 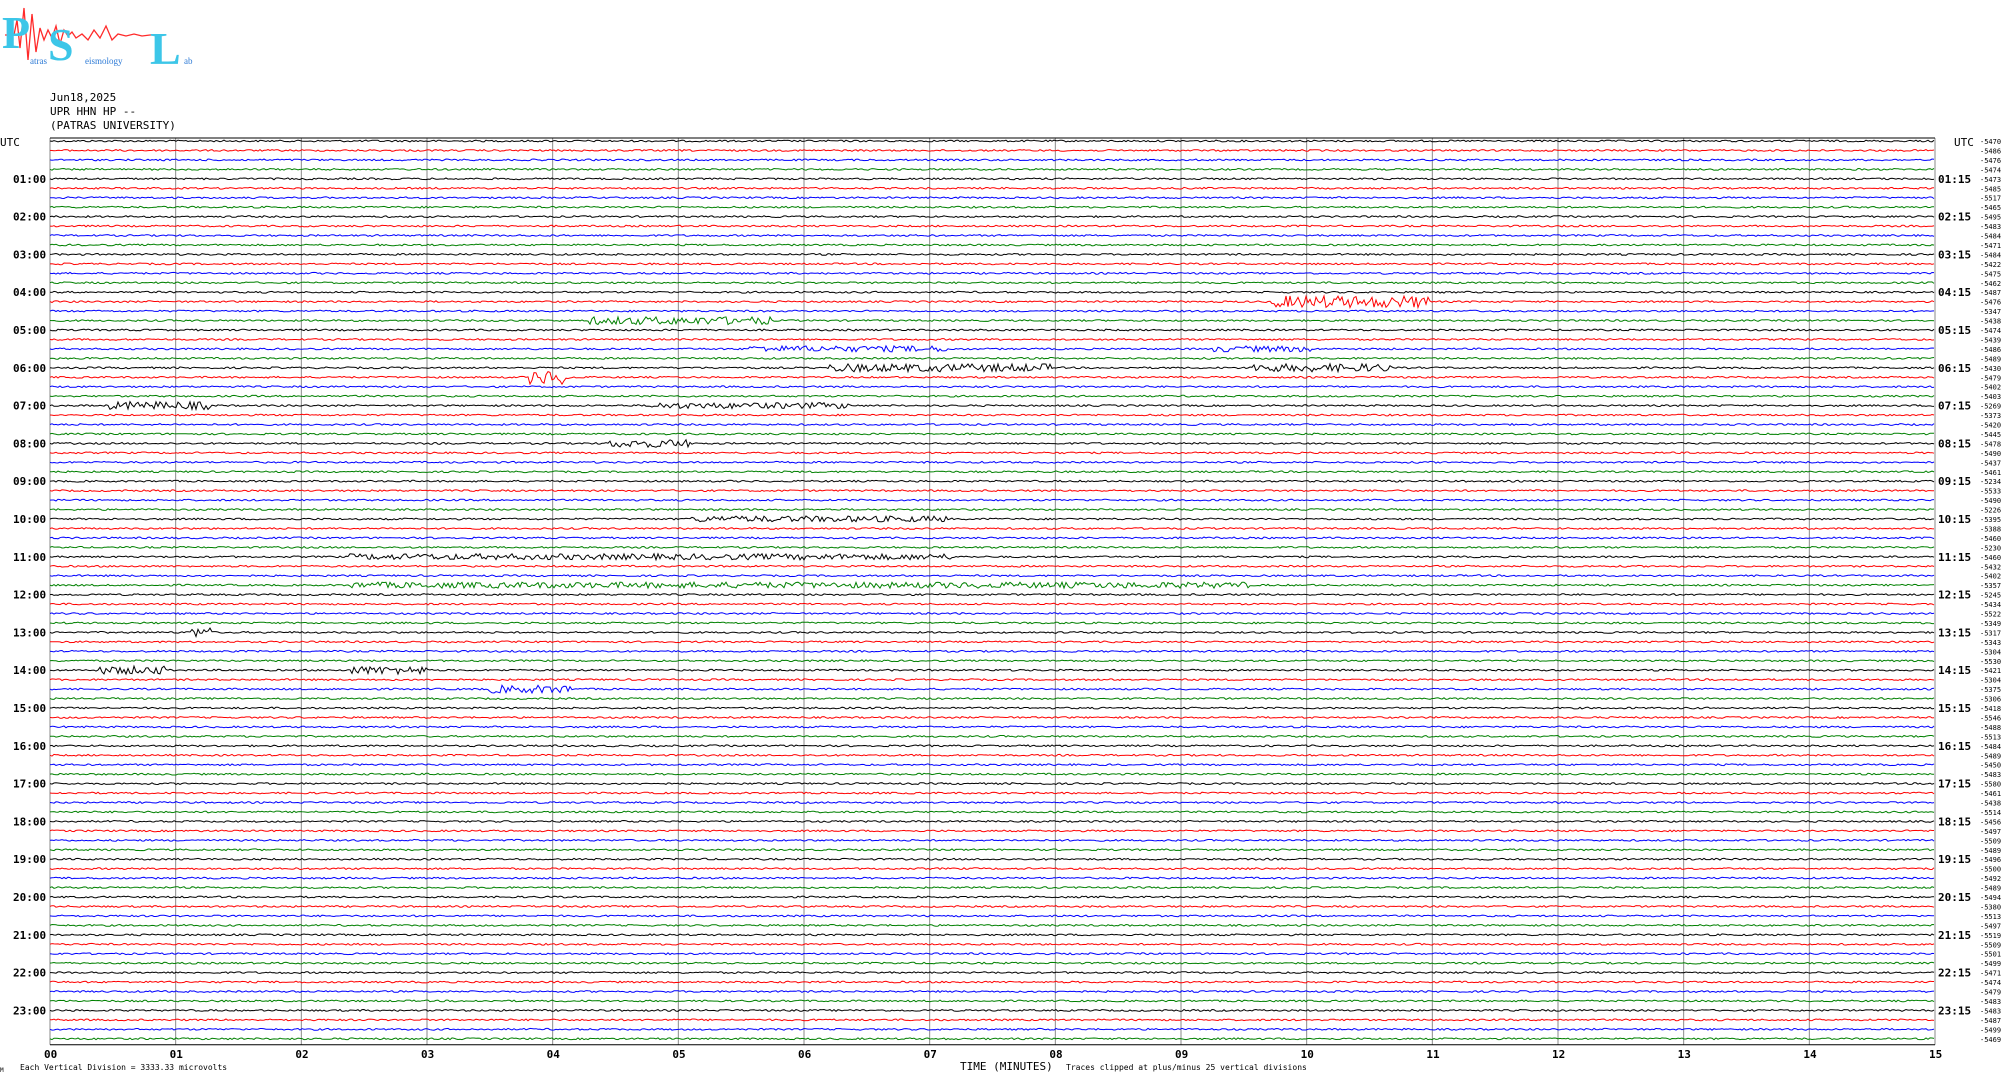 I want to click on trace-offset-label: -5487, so click(x=1990, y=1021).